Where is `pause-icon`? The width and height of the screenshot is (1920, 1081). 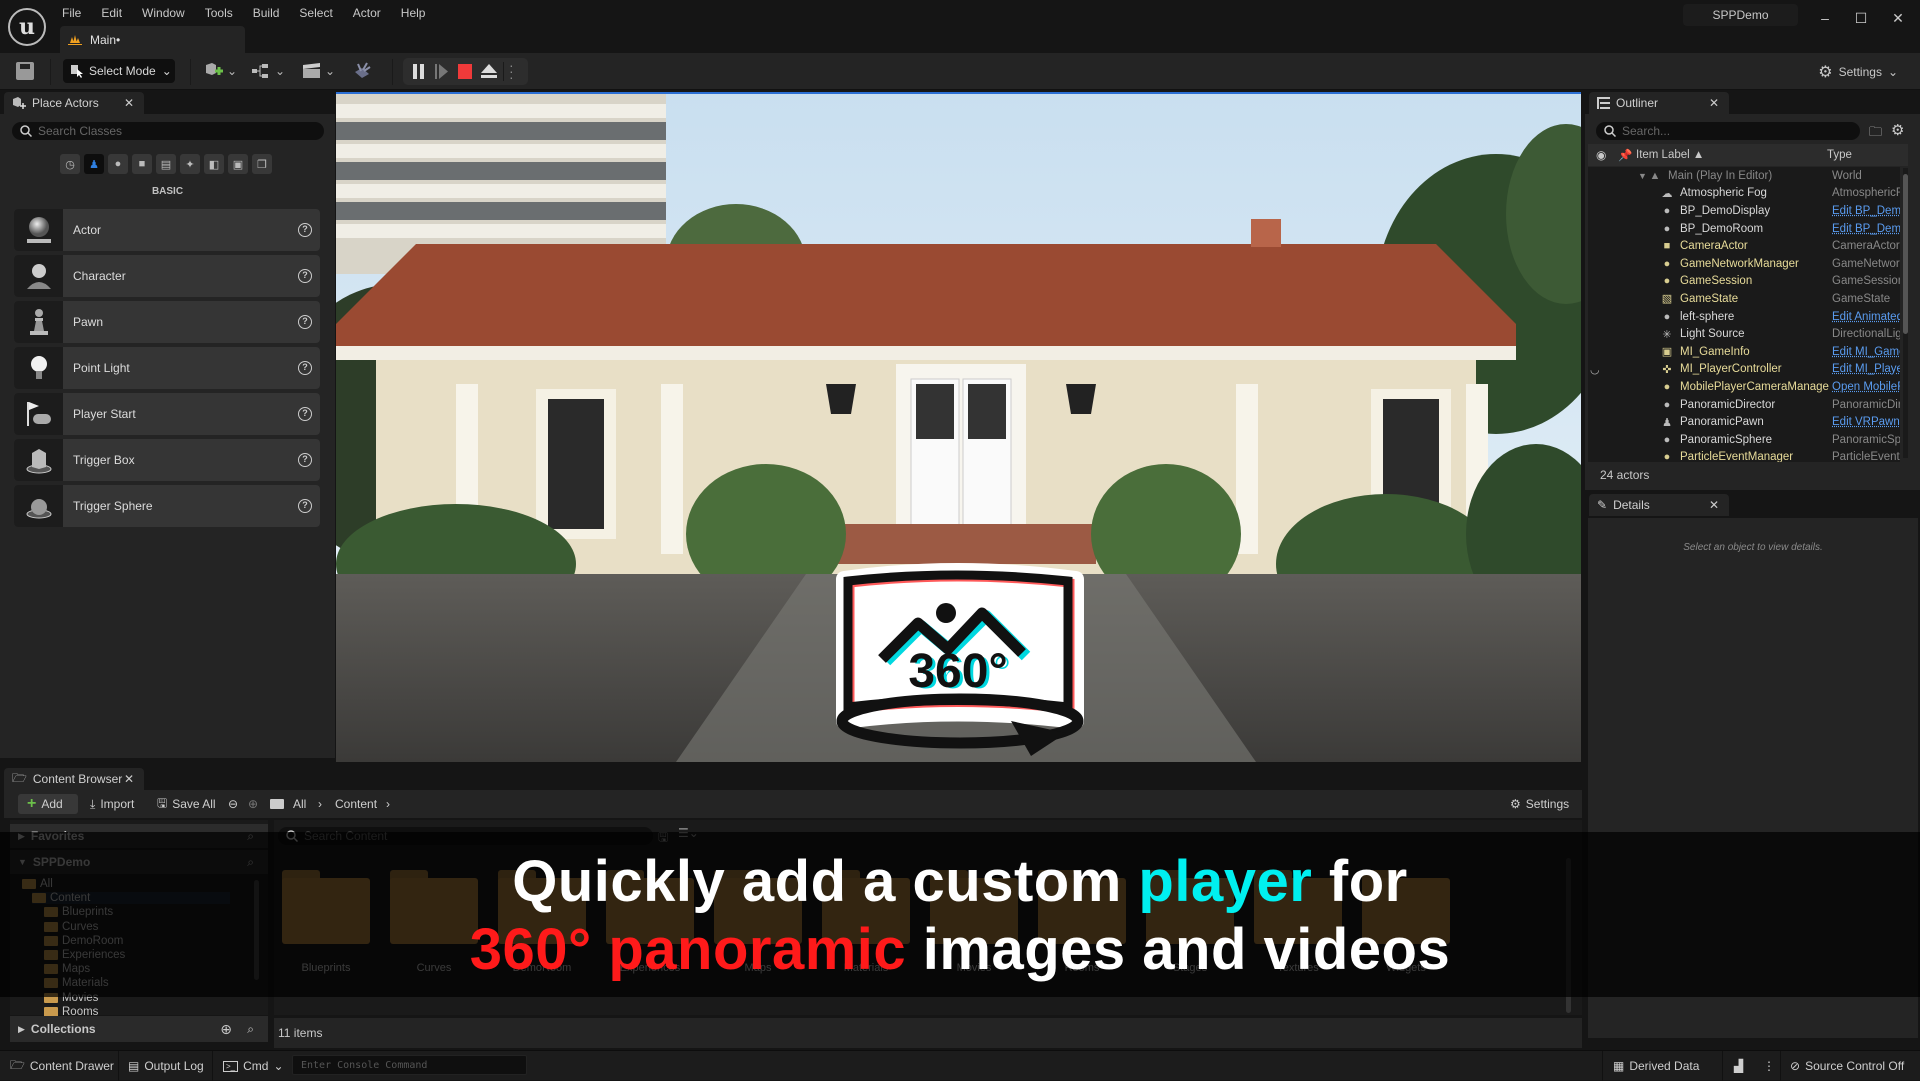
pause-icon is located at coordinates (419, 71).